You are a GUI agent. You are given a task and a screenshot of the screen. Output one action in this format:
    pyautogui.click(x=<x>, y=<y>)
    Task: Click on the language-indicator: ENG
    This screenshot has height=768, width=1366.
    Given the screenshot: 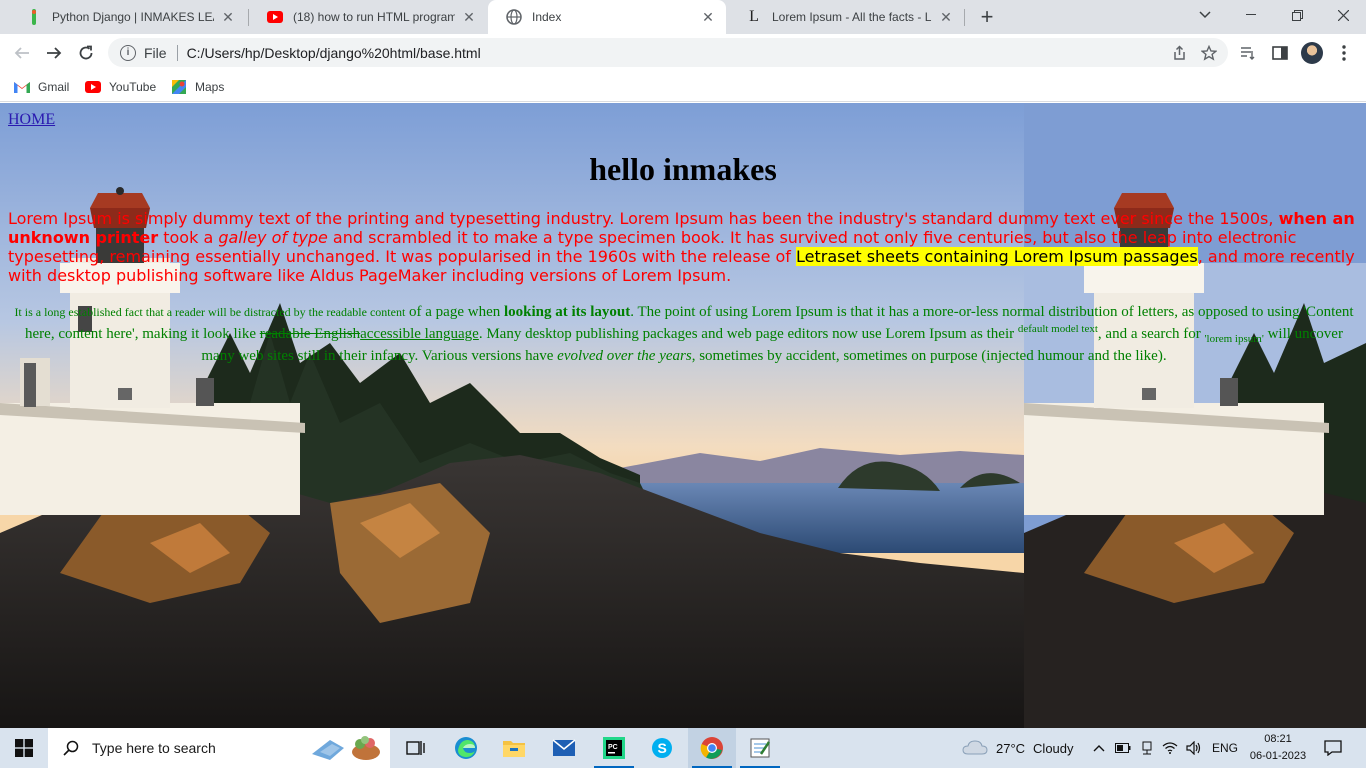 What is the action you would take?
    pyautogui.click(x=1225, y=748)
    